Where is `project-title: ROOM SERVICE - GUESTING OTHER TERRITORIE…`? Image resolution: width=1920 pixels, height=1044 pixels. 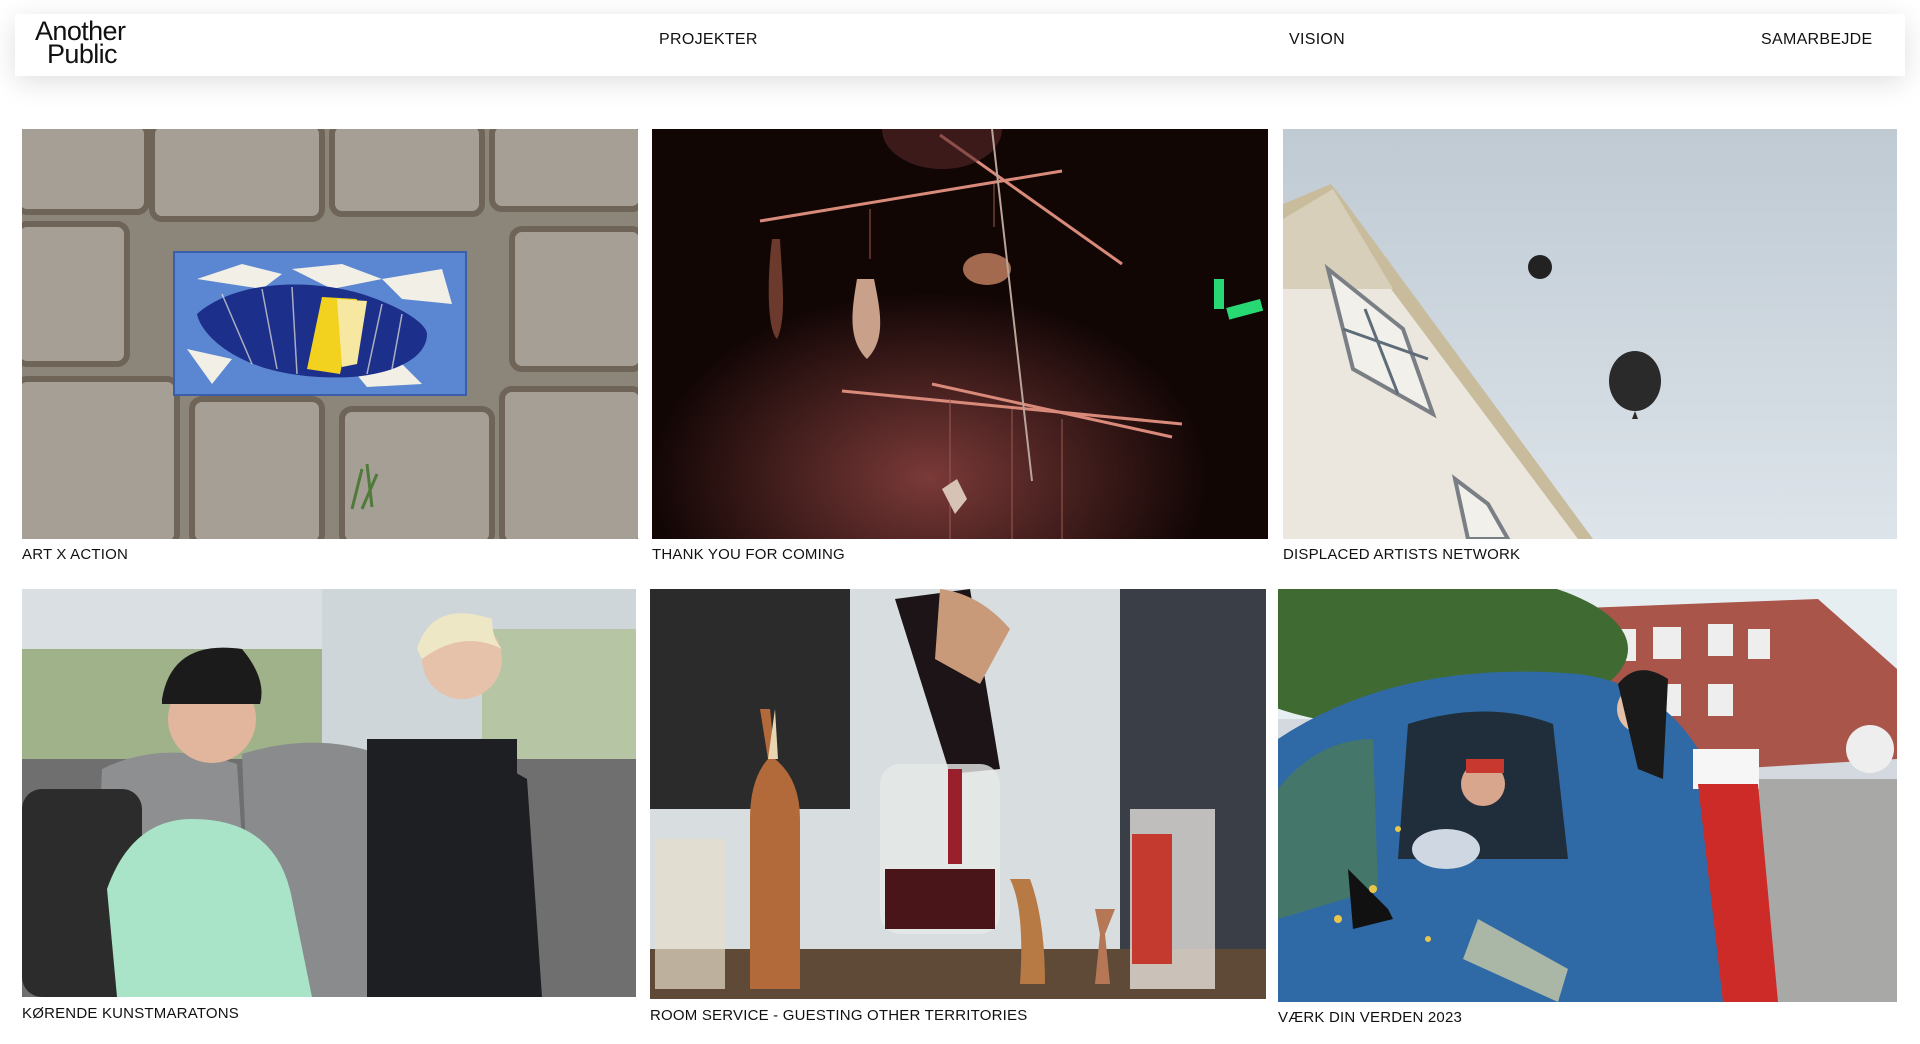
project-title: ROOM SERVICE - GUESTING OTHER TERRITORIE… is located at coordinates (838, 1015).